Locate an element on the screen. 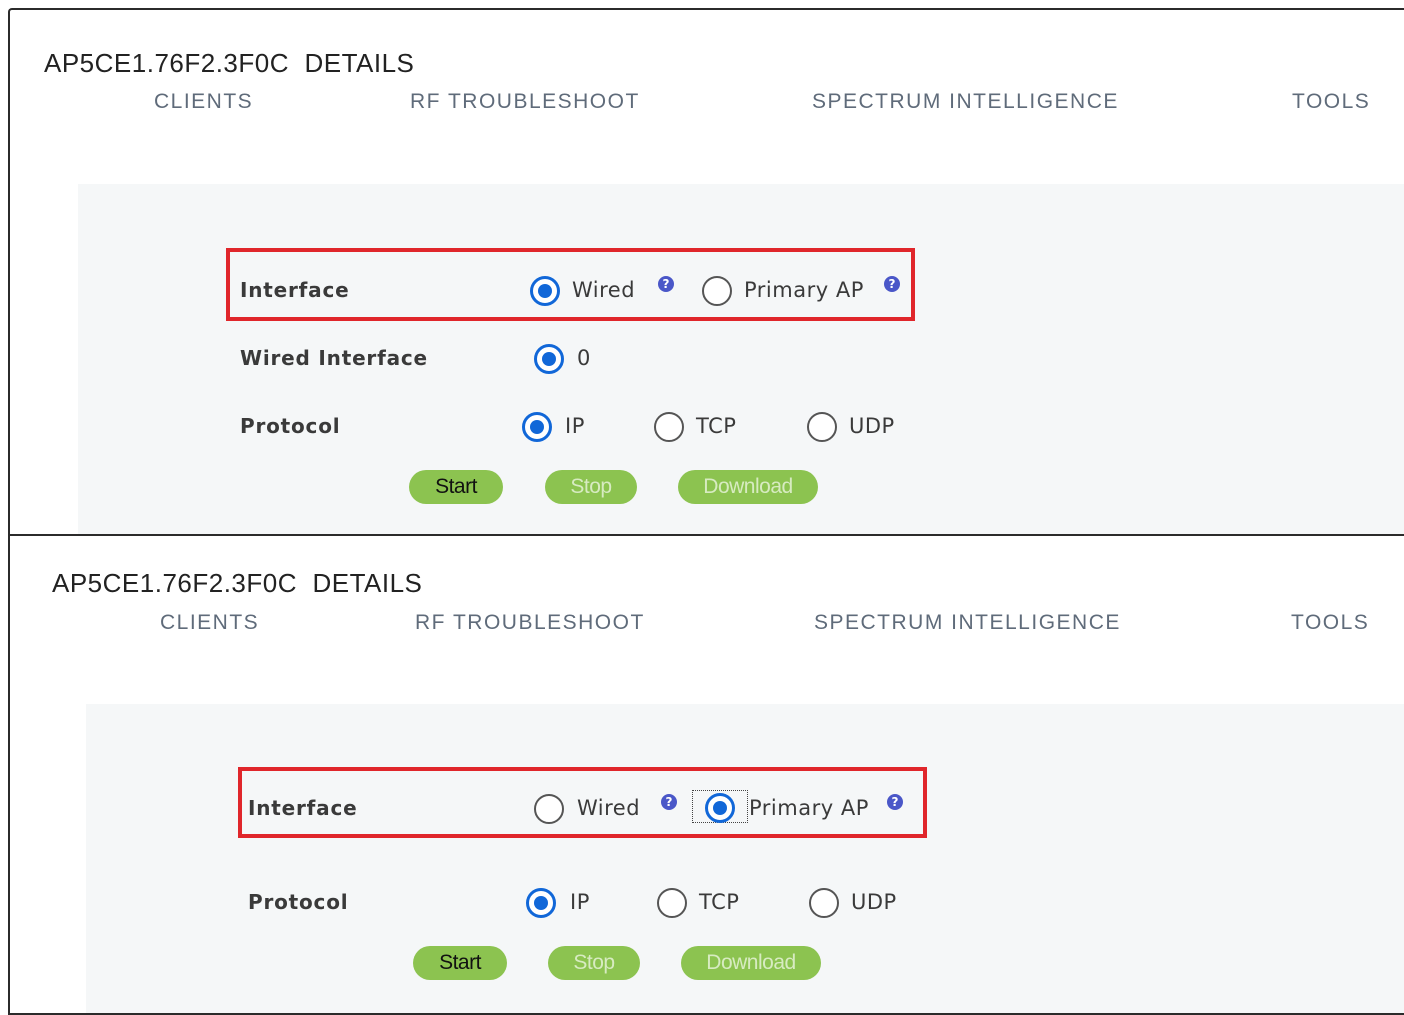 The width and height of the screenshot is (1404, 1015). wired-interface-label: Wired Interface is located at coordinates (334, 358).